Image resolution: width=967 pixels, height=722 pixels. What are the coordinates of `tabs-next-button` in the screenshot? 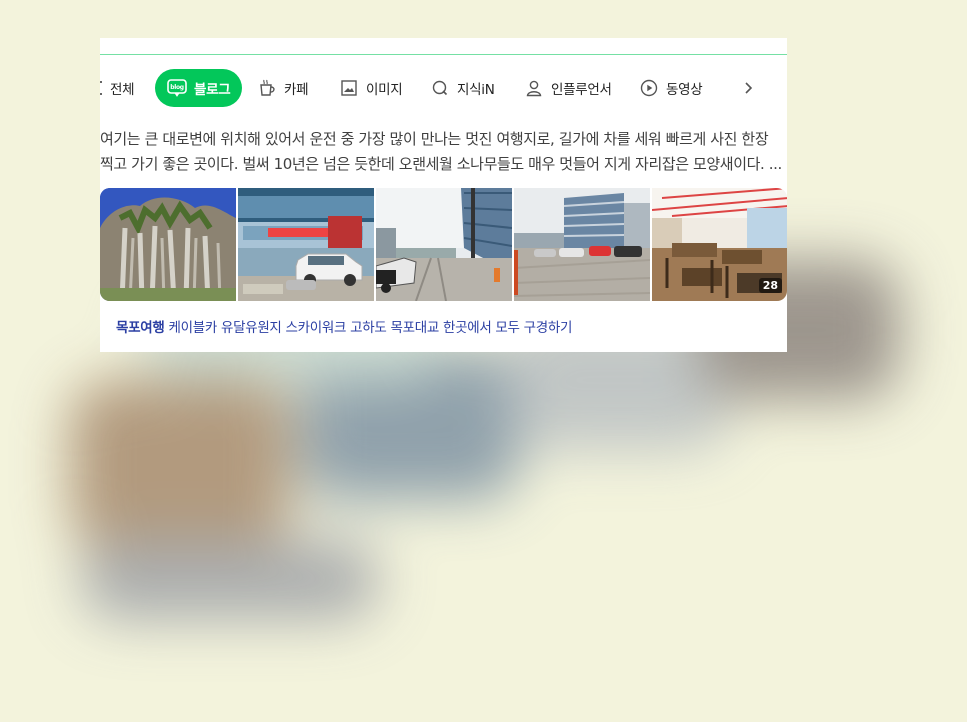 It's located at (748, 88).